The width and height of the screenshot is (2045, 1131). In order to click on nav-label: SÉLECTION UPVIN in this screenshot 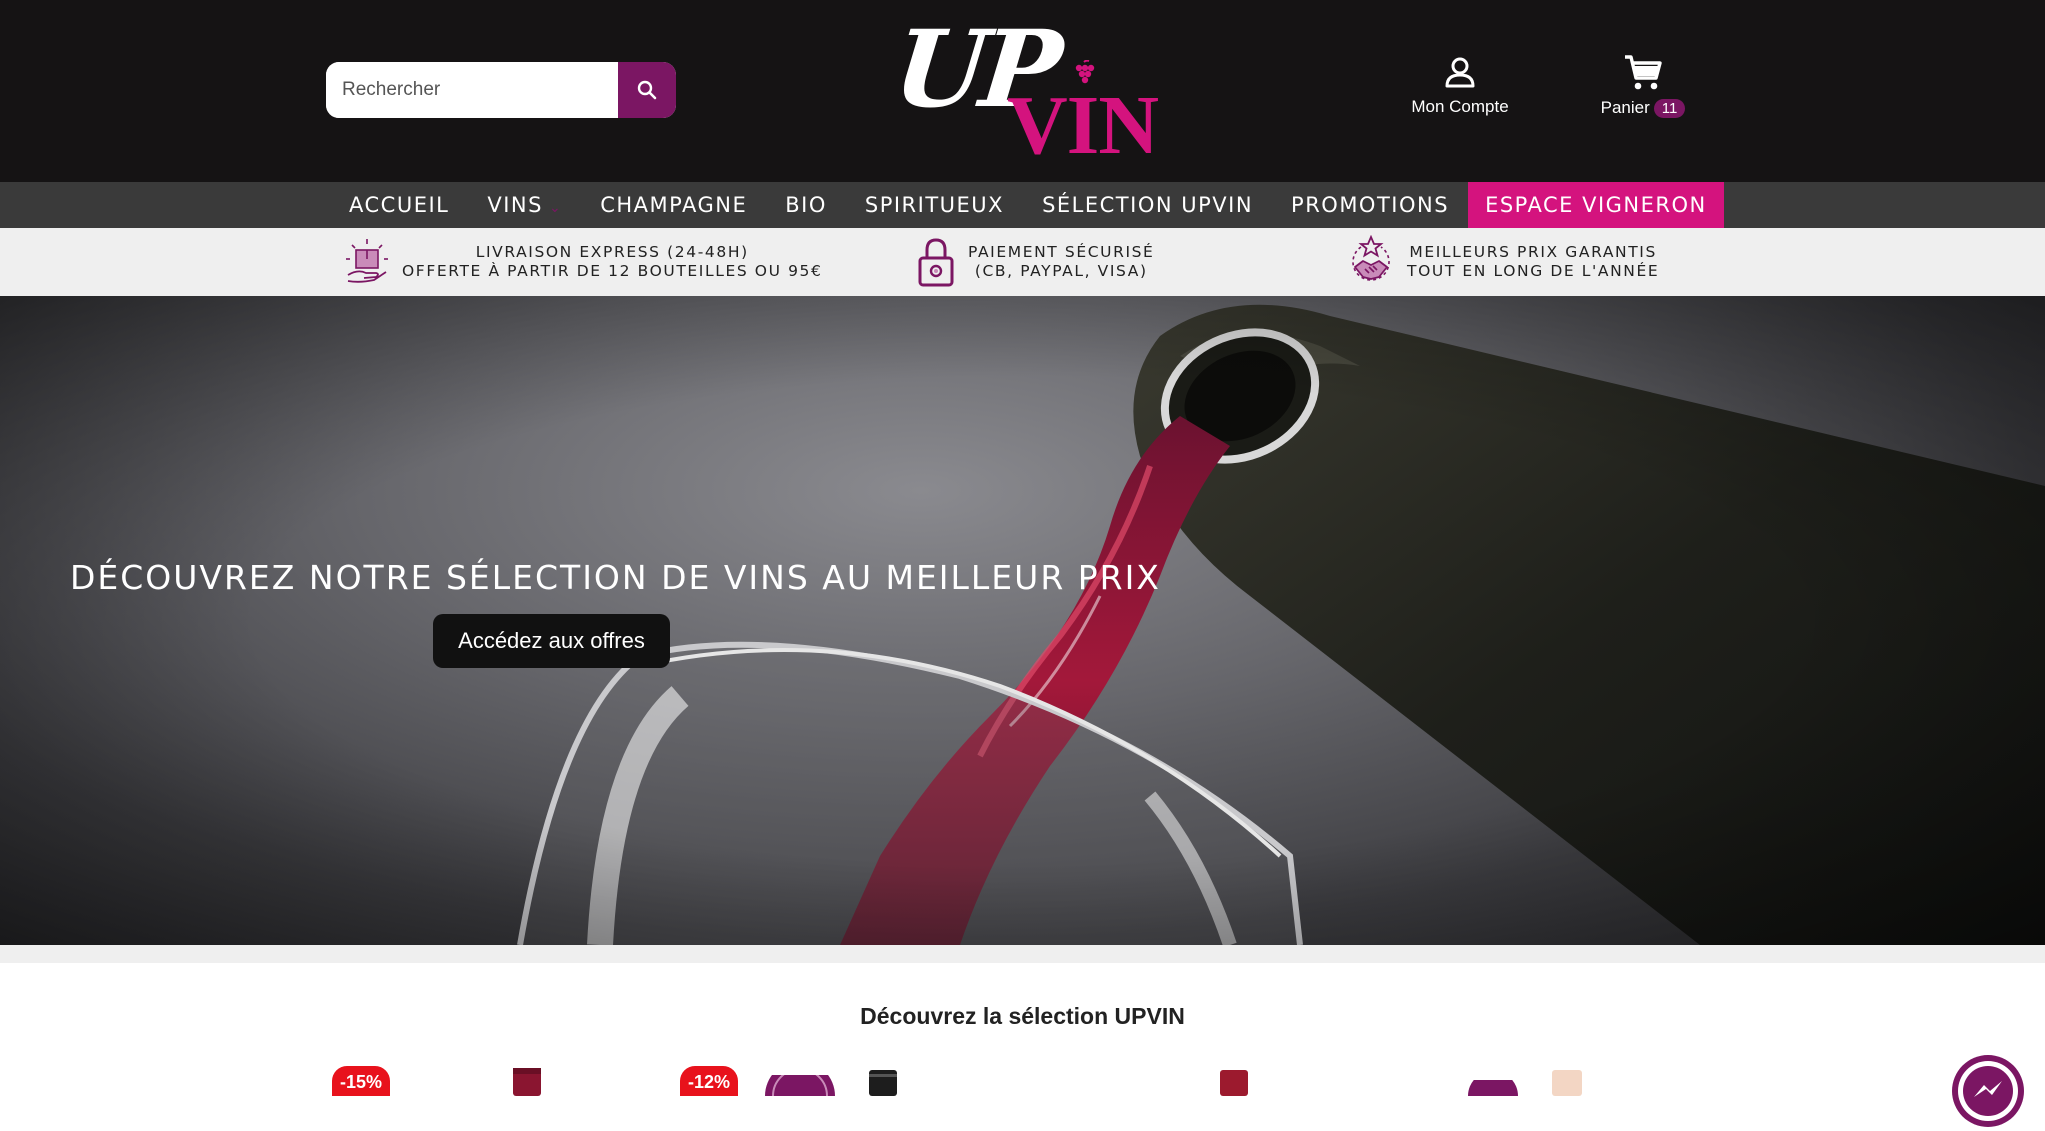, I will do `click(1148, 205)`.